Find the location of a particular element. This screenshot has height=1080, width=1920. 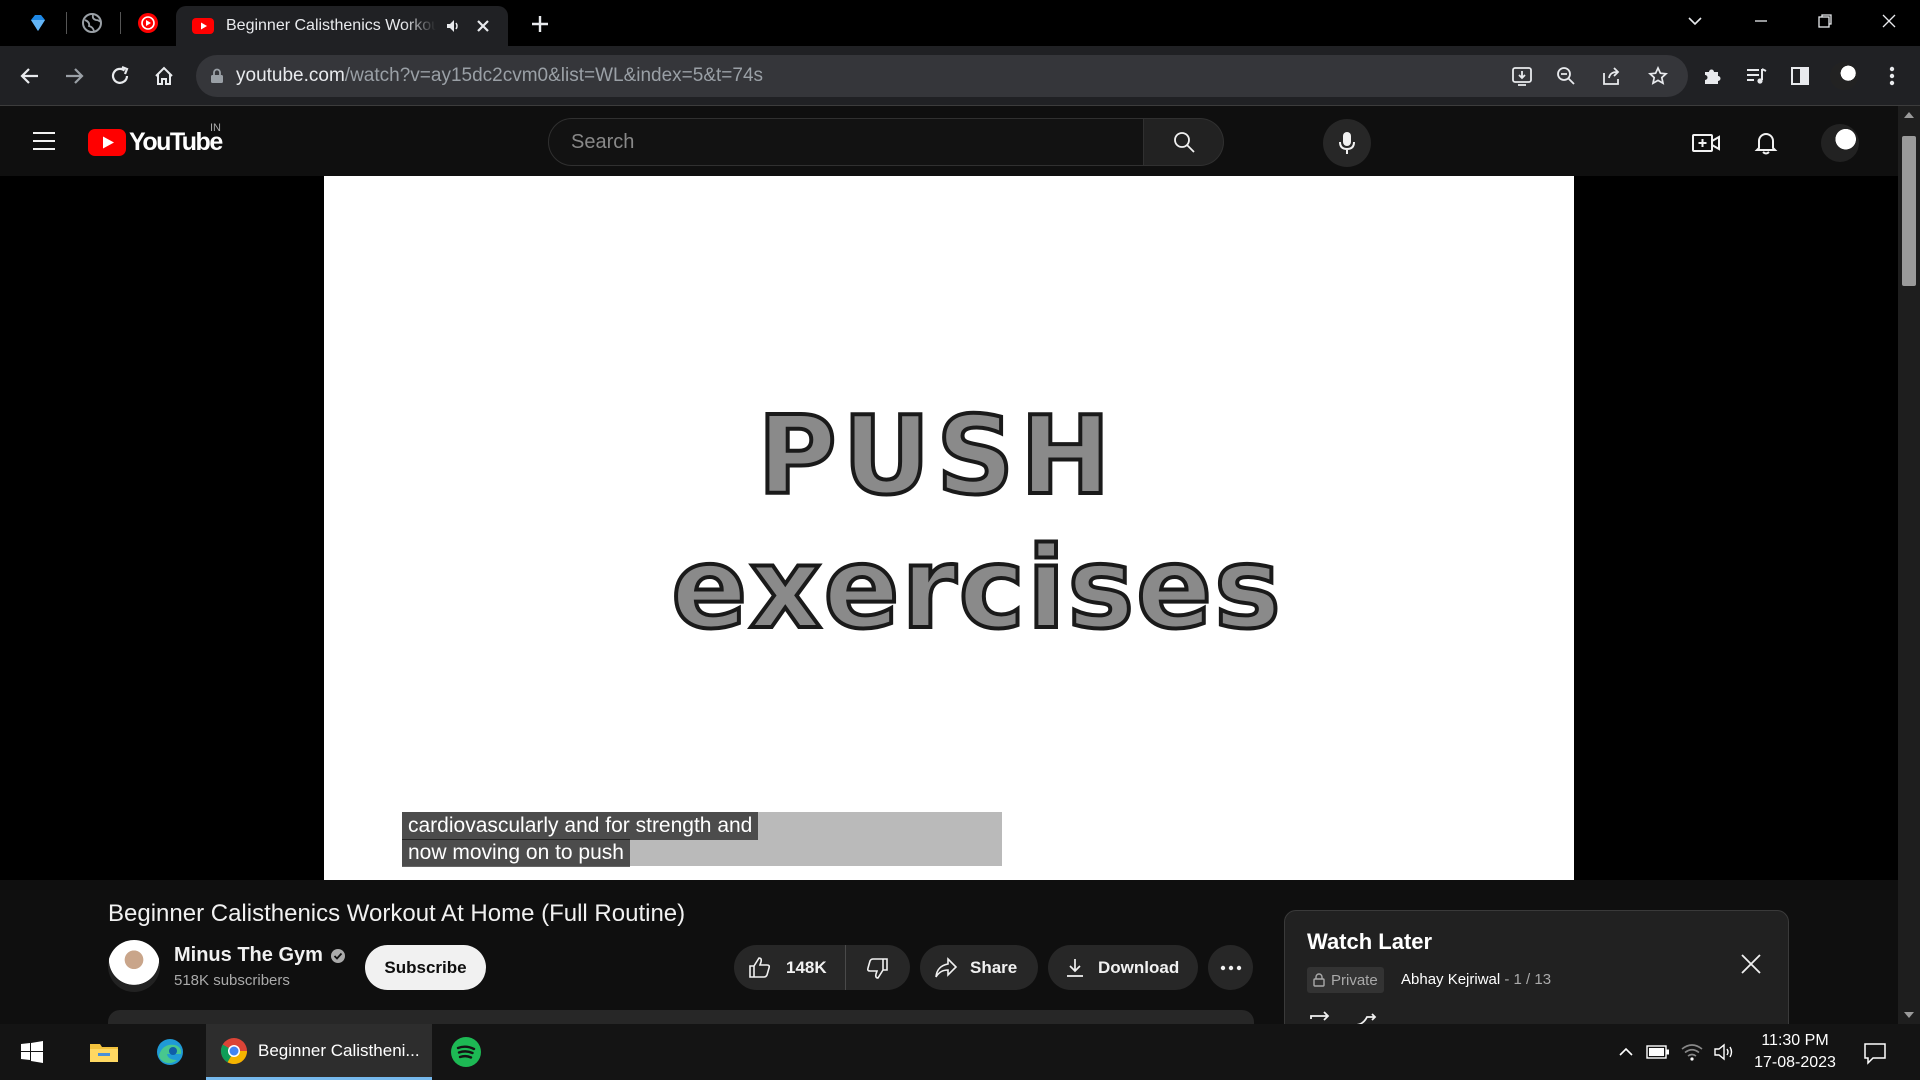

scroll-thumb is located at coordinates (1909, 211).